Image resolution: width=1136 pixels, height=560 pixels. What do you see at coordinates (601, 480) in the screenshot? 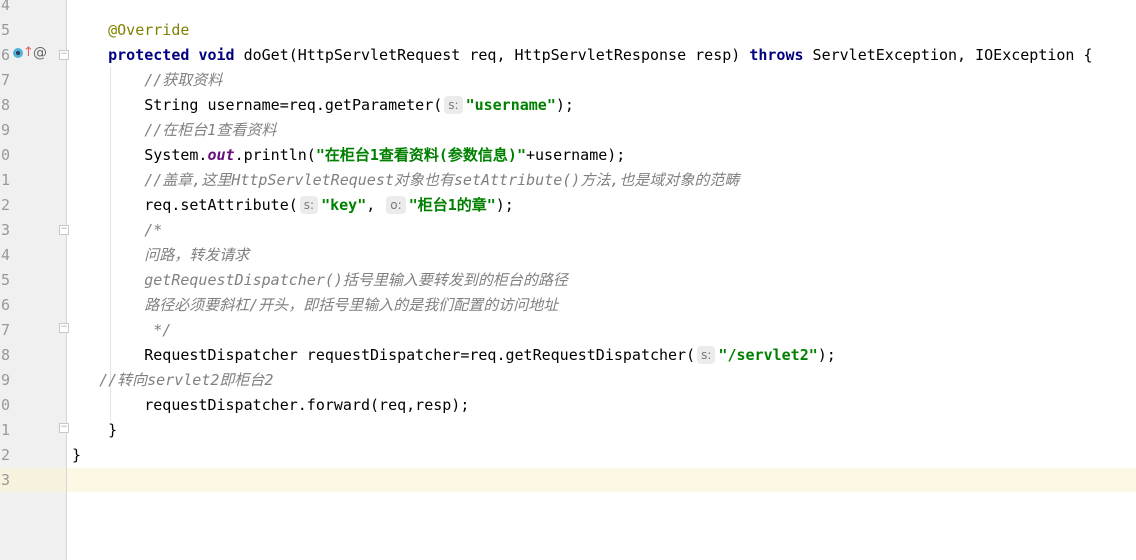
I see `current-line-highlight` at bounding box center [601, 480].